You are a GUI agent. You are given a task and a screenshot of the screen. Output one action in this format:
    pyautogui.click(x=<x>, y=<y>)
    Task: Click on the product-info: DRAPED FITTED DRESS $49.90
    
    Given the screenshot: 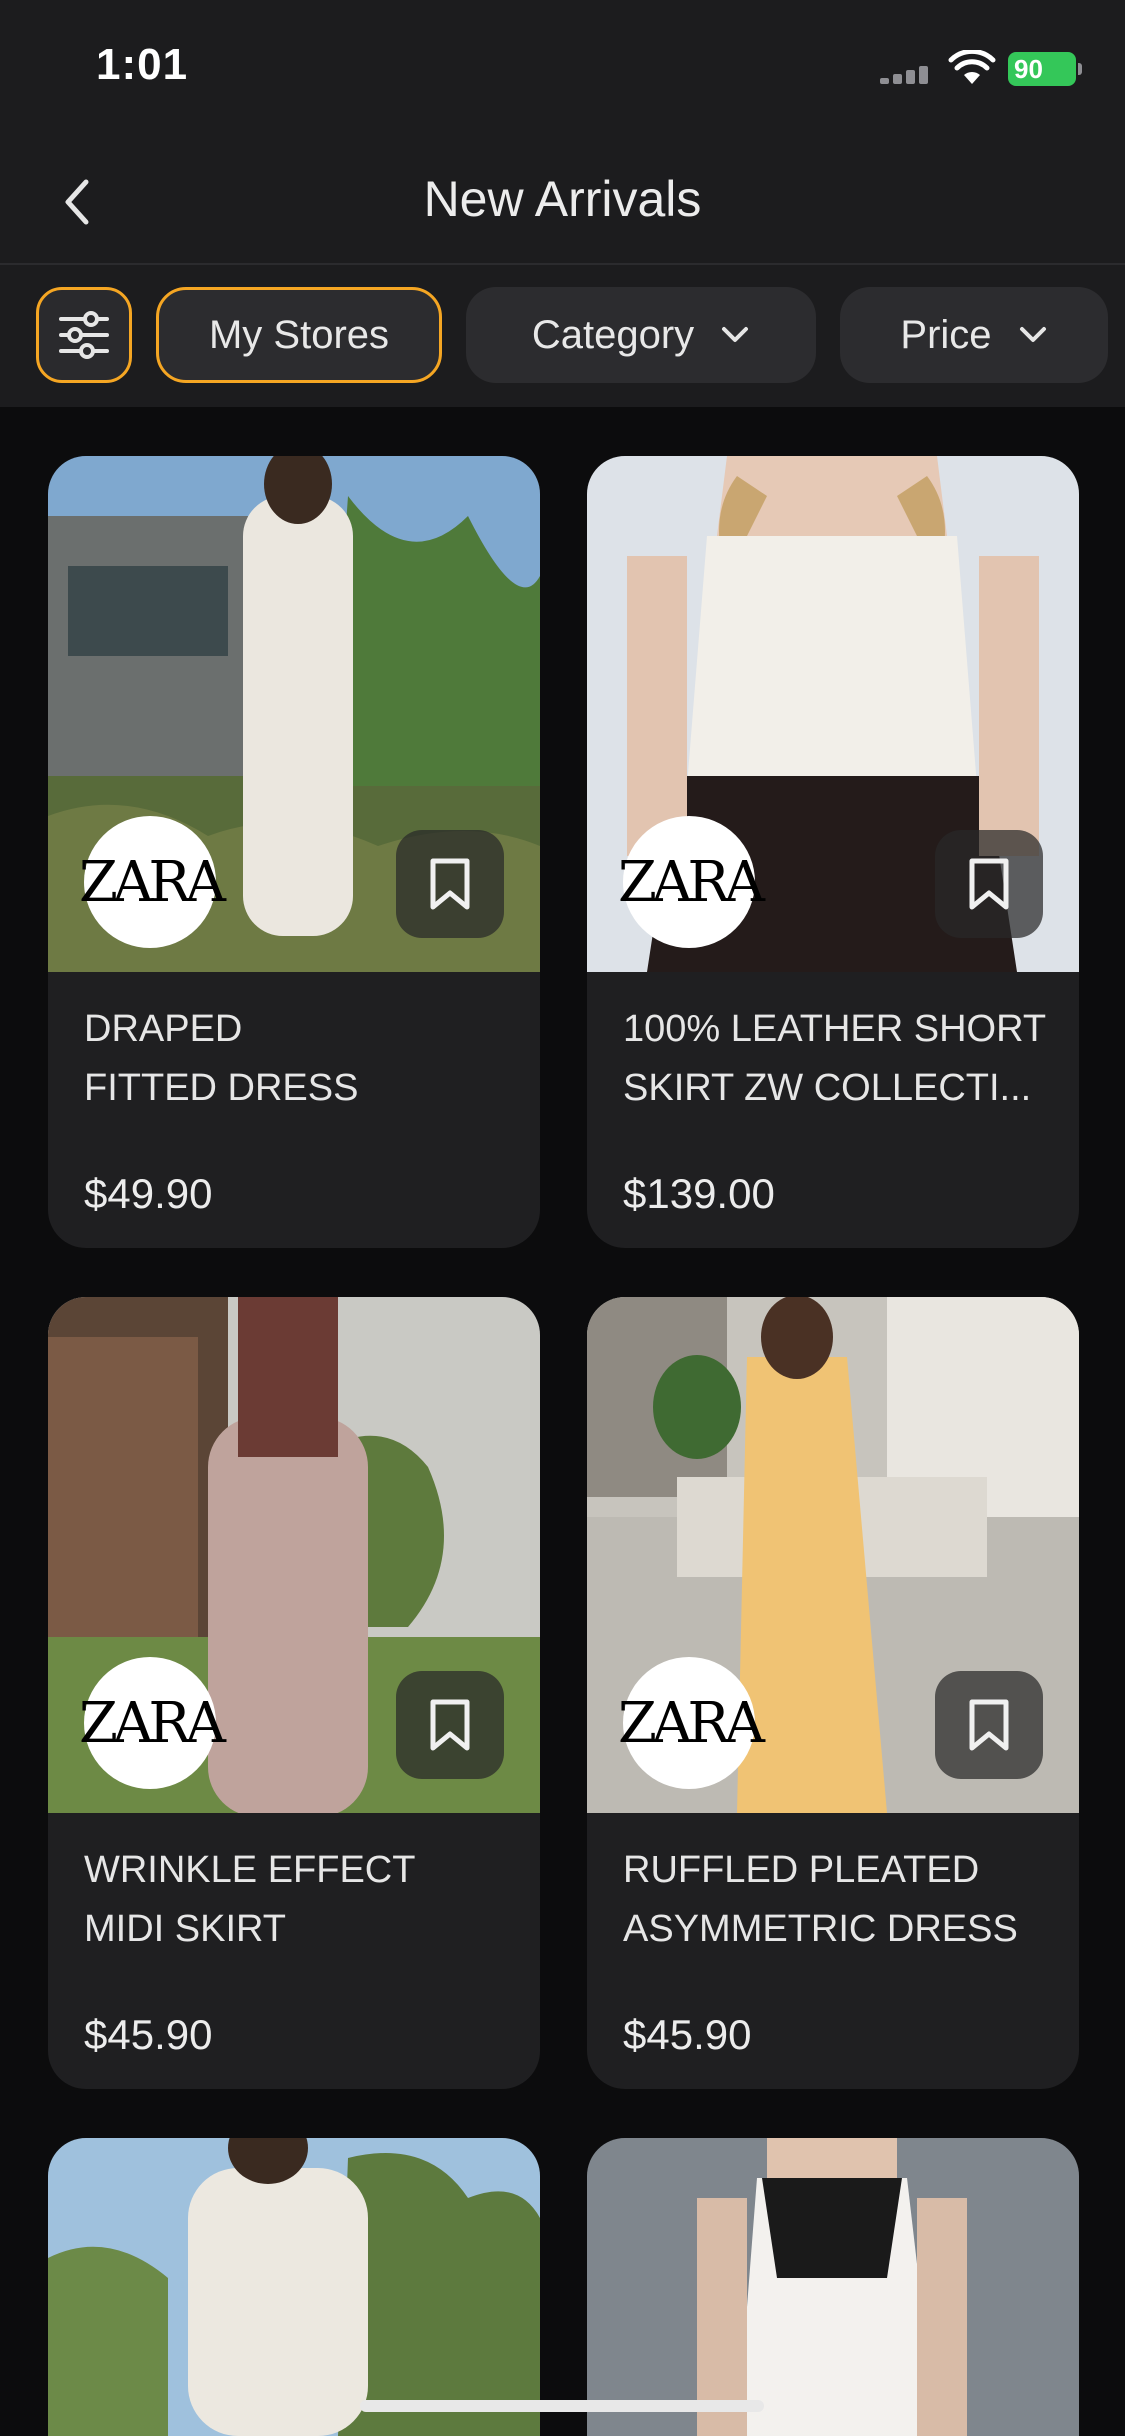 What is the action you would take?
    pyautogui.click(x=294, y=1110)
    